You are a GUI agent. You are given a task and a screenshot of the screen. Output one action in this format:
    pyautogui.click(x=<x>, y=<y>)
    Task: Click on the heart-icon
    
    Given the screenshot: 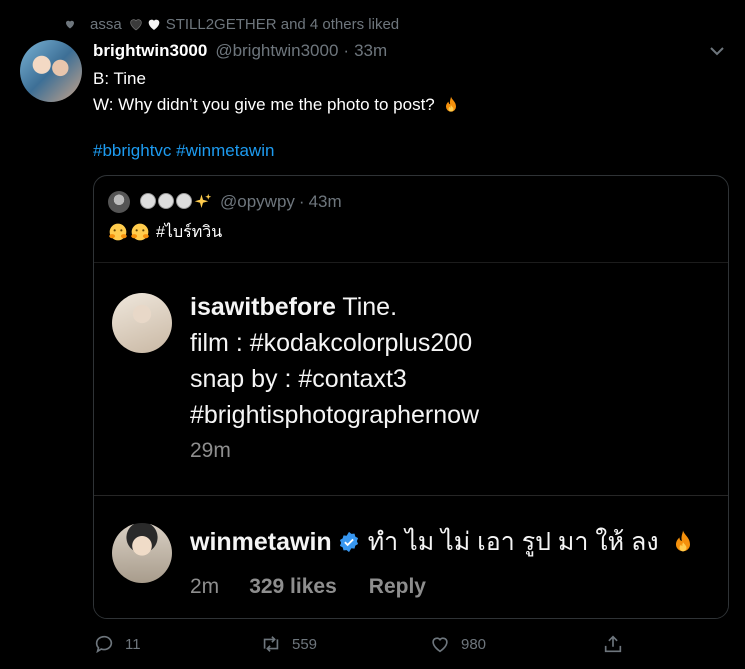 What is the action you would take?
    pyautogui.click(x=70, y=24)
    